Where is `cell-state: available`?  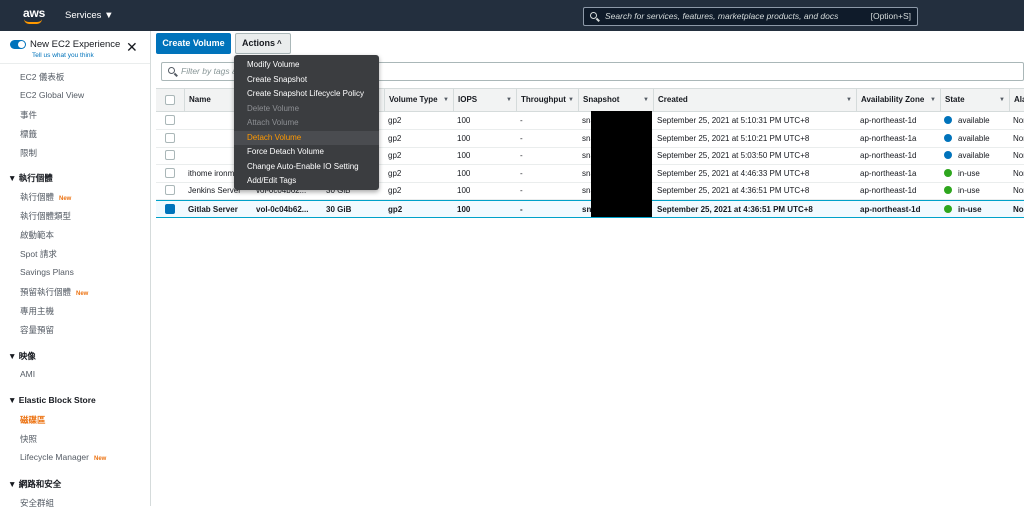
cell-state: available is located at coordinates (974, 120).